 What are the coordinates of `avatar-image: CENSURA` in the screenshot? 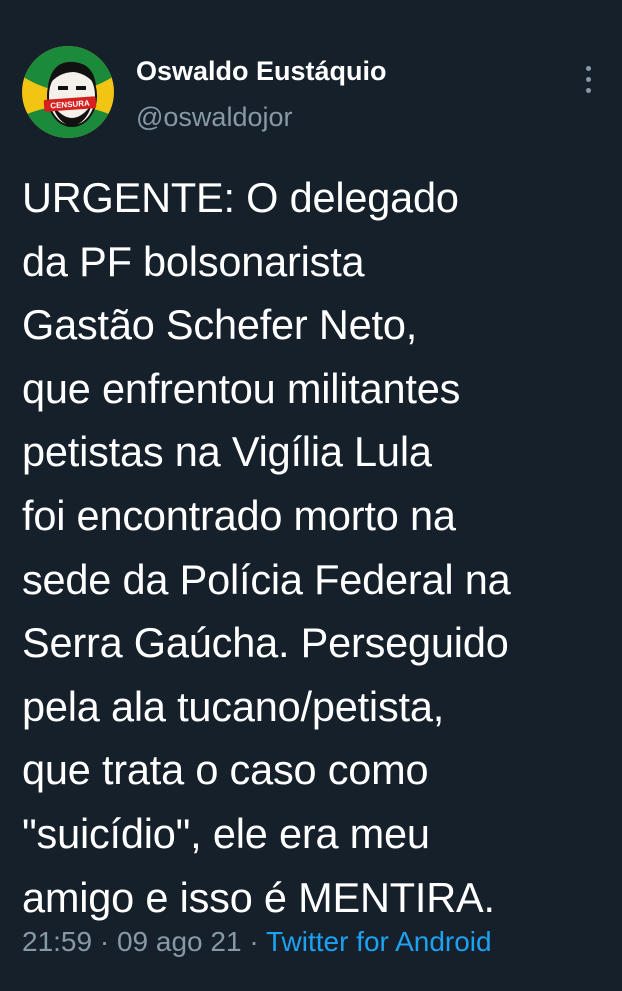 It's located at (68, 92).